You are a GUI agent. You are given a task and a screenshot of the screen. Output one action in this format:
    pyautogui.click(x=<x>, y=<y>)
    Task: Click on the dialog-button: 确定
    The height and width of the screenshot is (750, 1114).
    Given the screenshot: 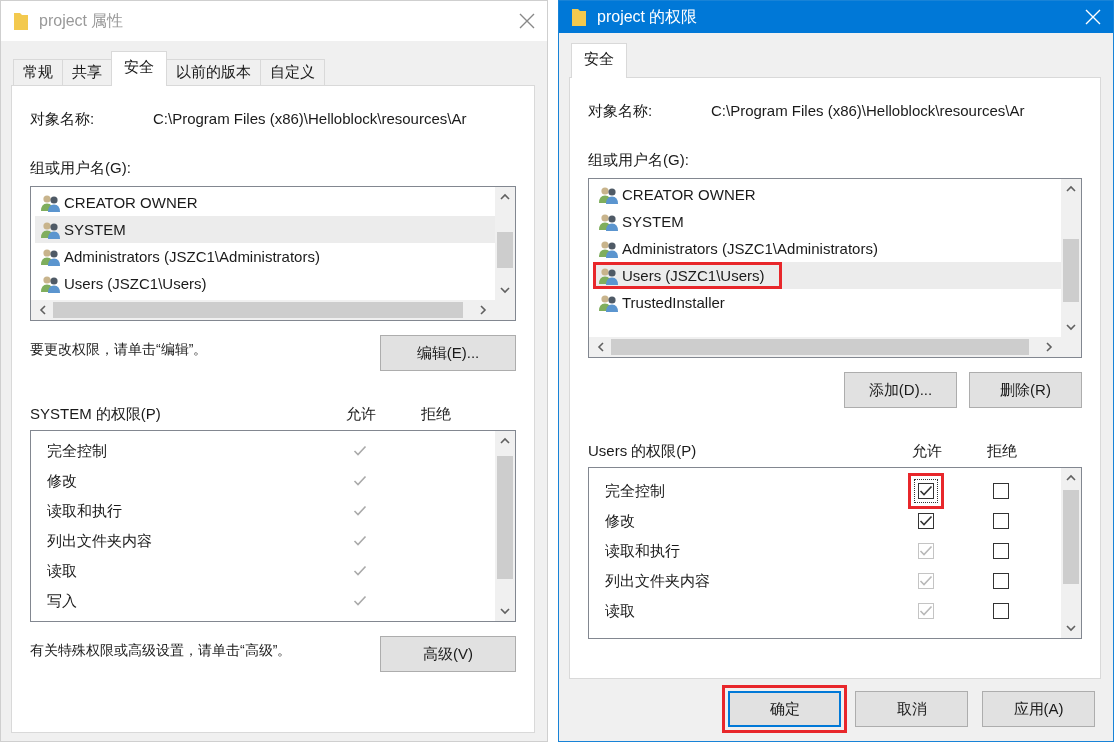 What is the action you would take?
    pyautogui.click(x=784, y=709)
    